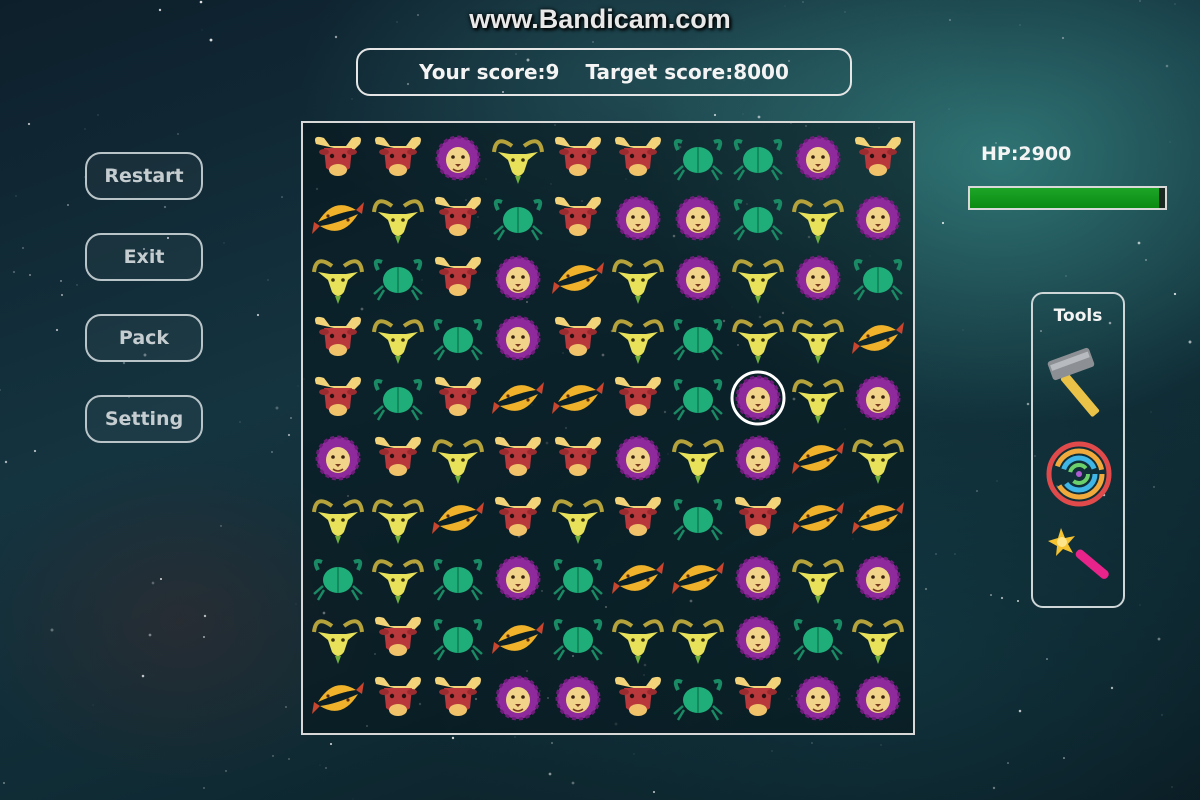  Describe the element at coordinates (1079, 384) in the screenshot. I see `hammer-icon` at that location.